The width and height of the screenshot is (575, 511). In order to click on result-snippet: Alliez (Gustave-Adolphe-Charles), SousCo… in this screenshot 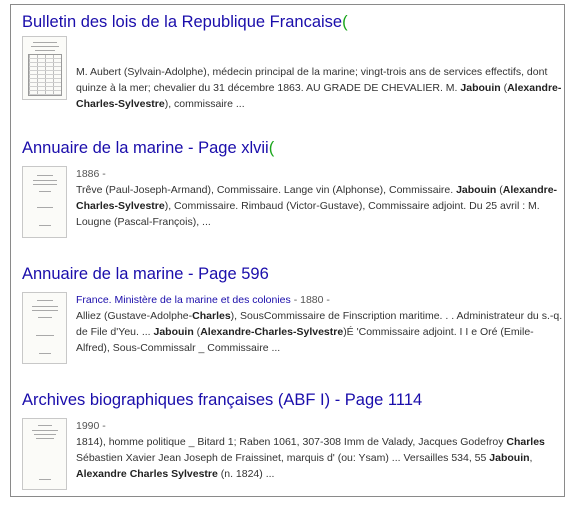, I will do `click(321, 332)`.